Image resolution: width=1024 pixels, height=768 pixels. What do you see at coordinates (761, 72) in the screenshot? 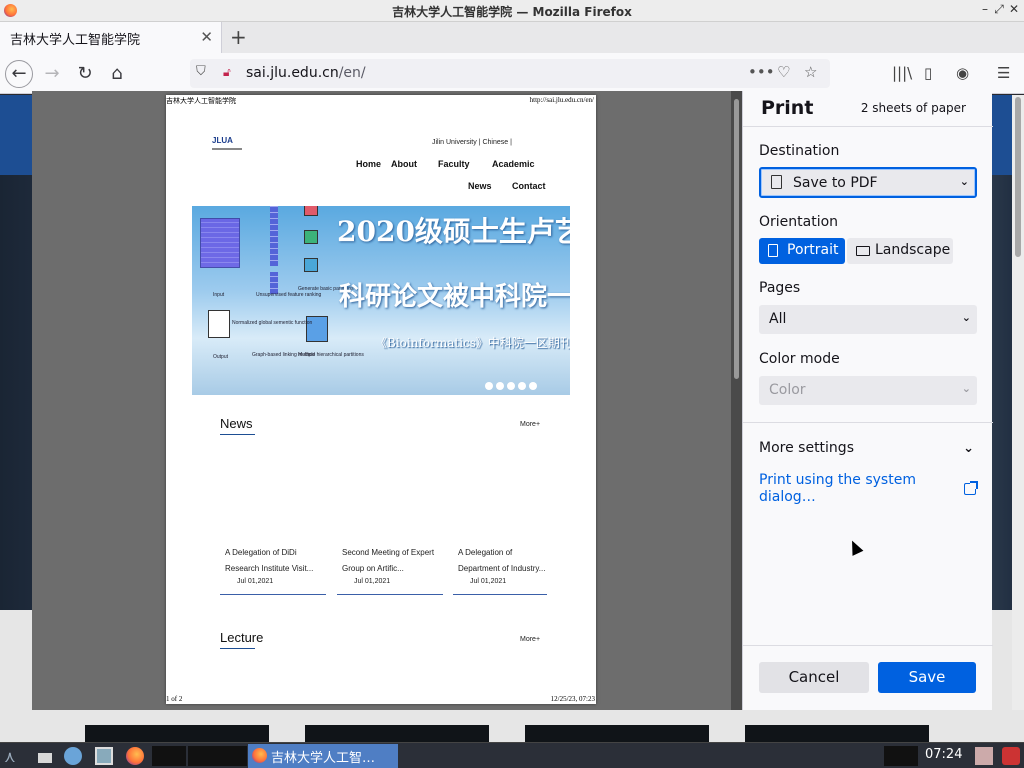
I see `page-actions-icon: •••` at bounding box center [761, 72].